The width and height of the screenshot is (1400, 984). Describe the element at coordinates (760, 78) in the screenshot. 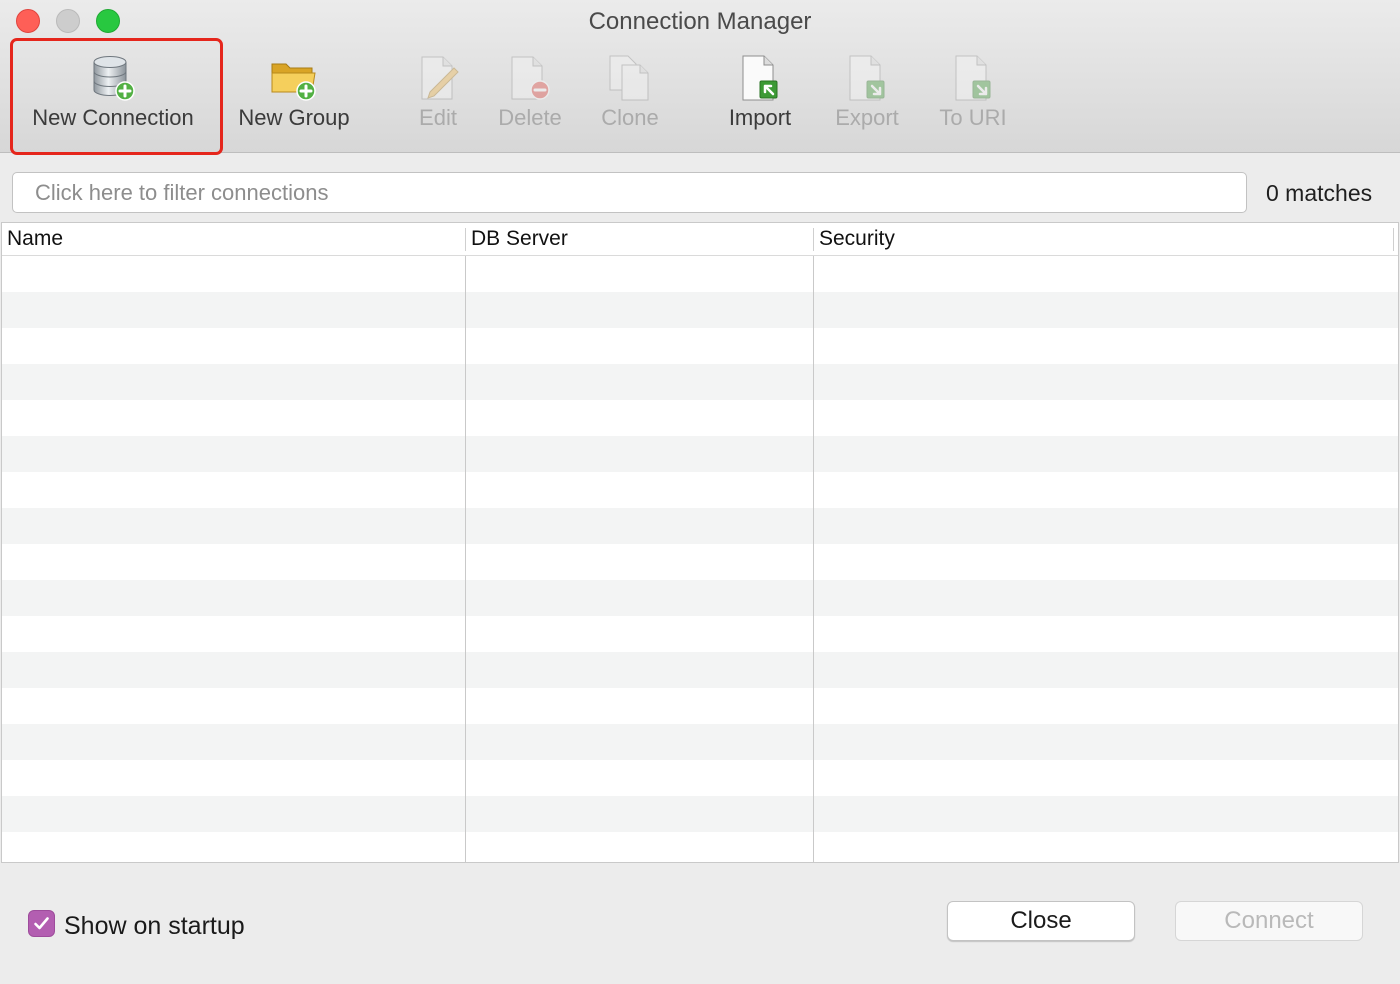

I see `import-icon` at that location.